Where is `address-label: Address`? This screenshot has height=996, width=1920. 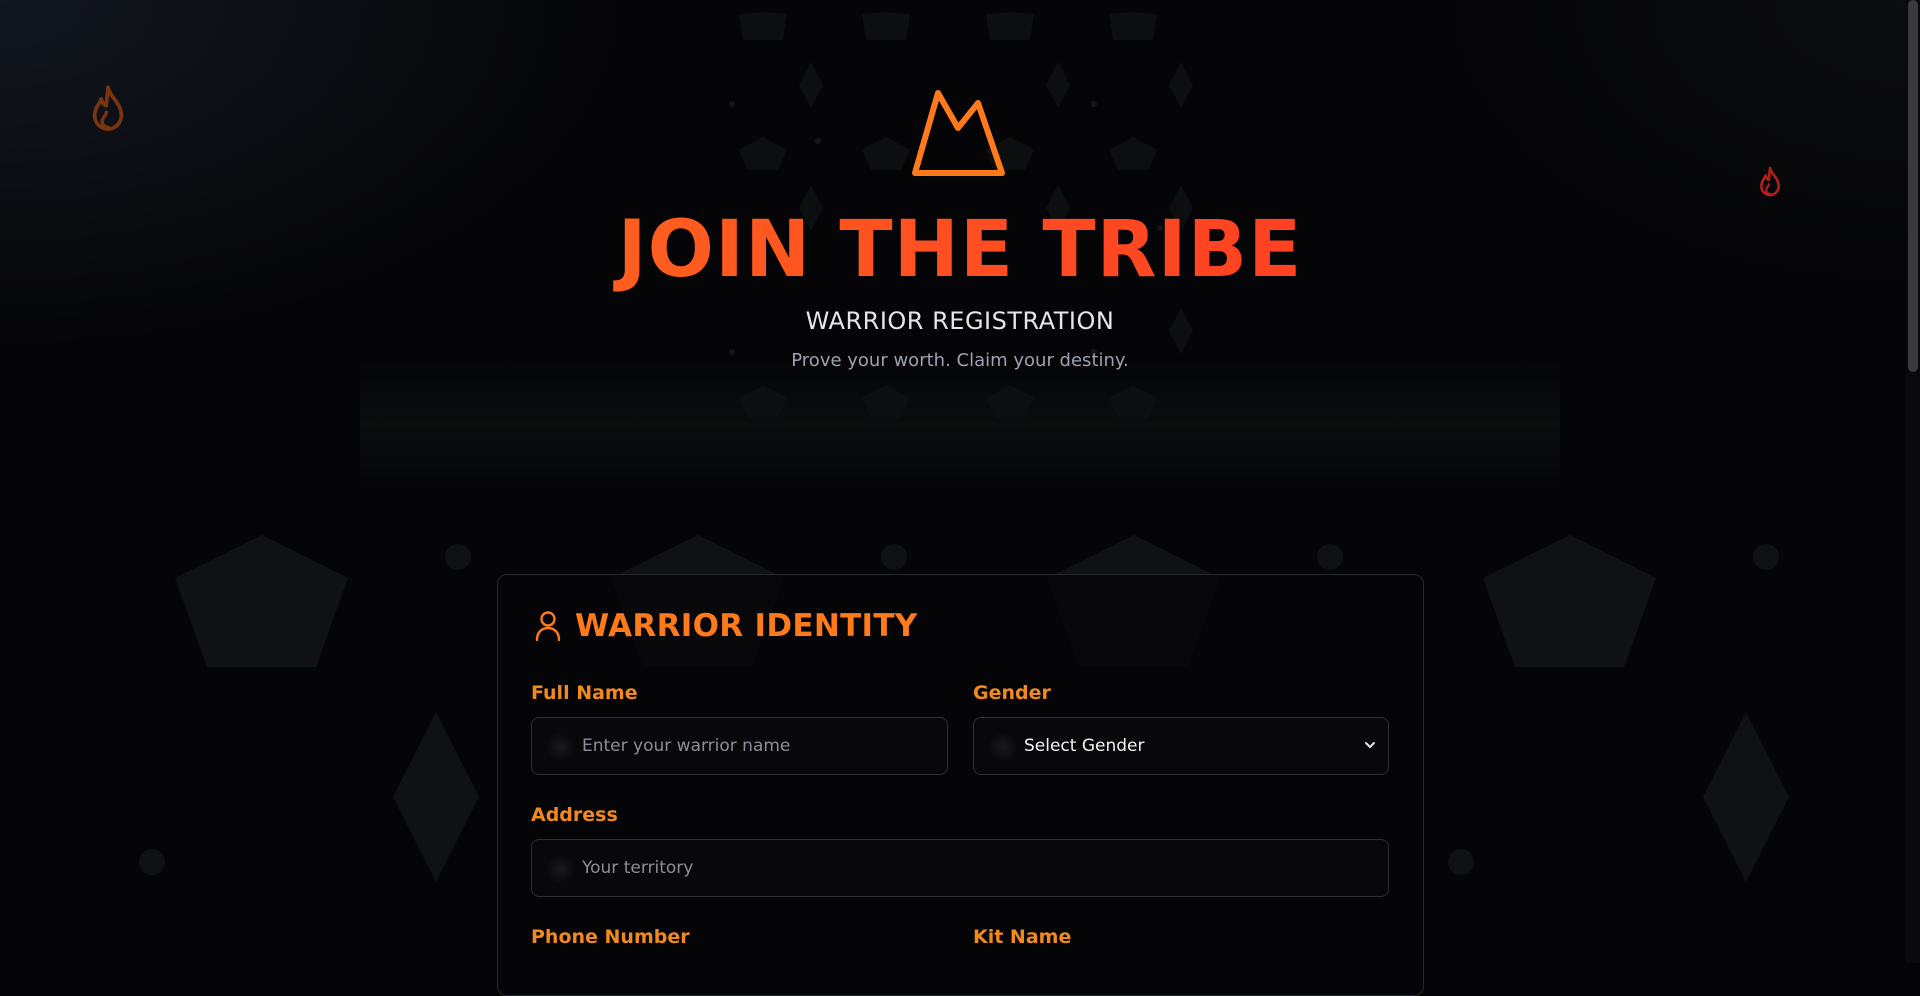 address-label: Address is located at coordinates (574, 815).